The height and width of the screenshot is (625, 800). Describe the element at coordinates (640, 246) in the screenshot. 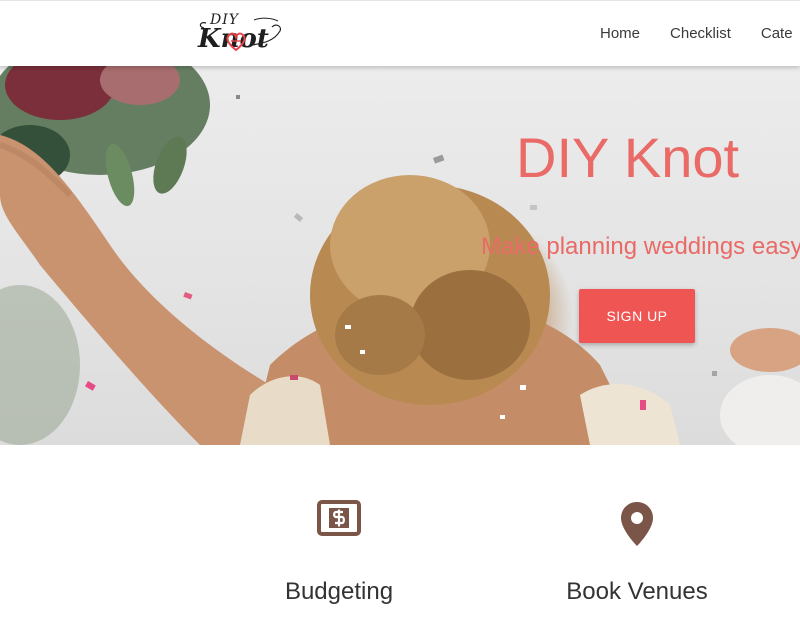

I see `hero-tagline: Make planning weddings easy.` at that location.